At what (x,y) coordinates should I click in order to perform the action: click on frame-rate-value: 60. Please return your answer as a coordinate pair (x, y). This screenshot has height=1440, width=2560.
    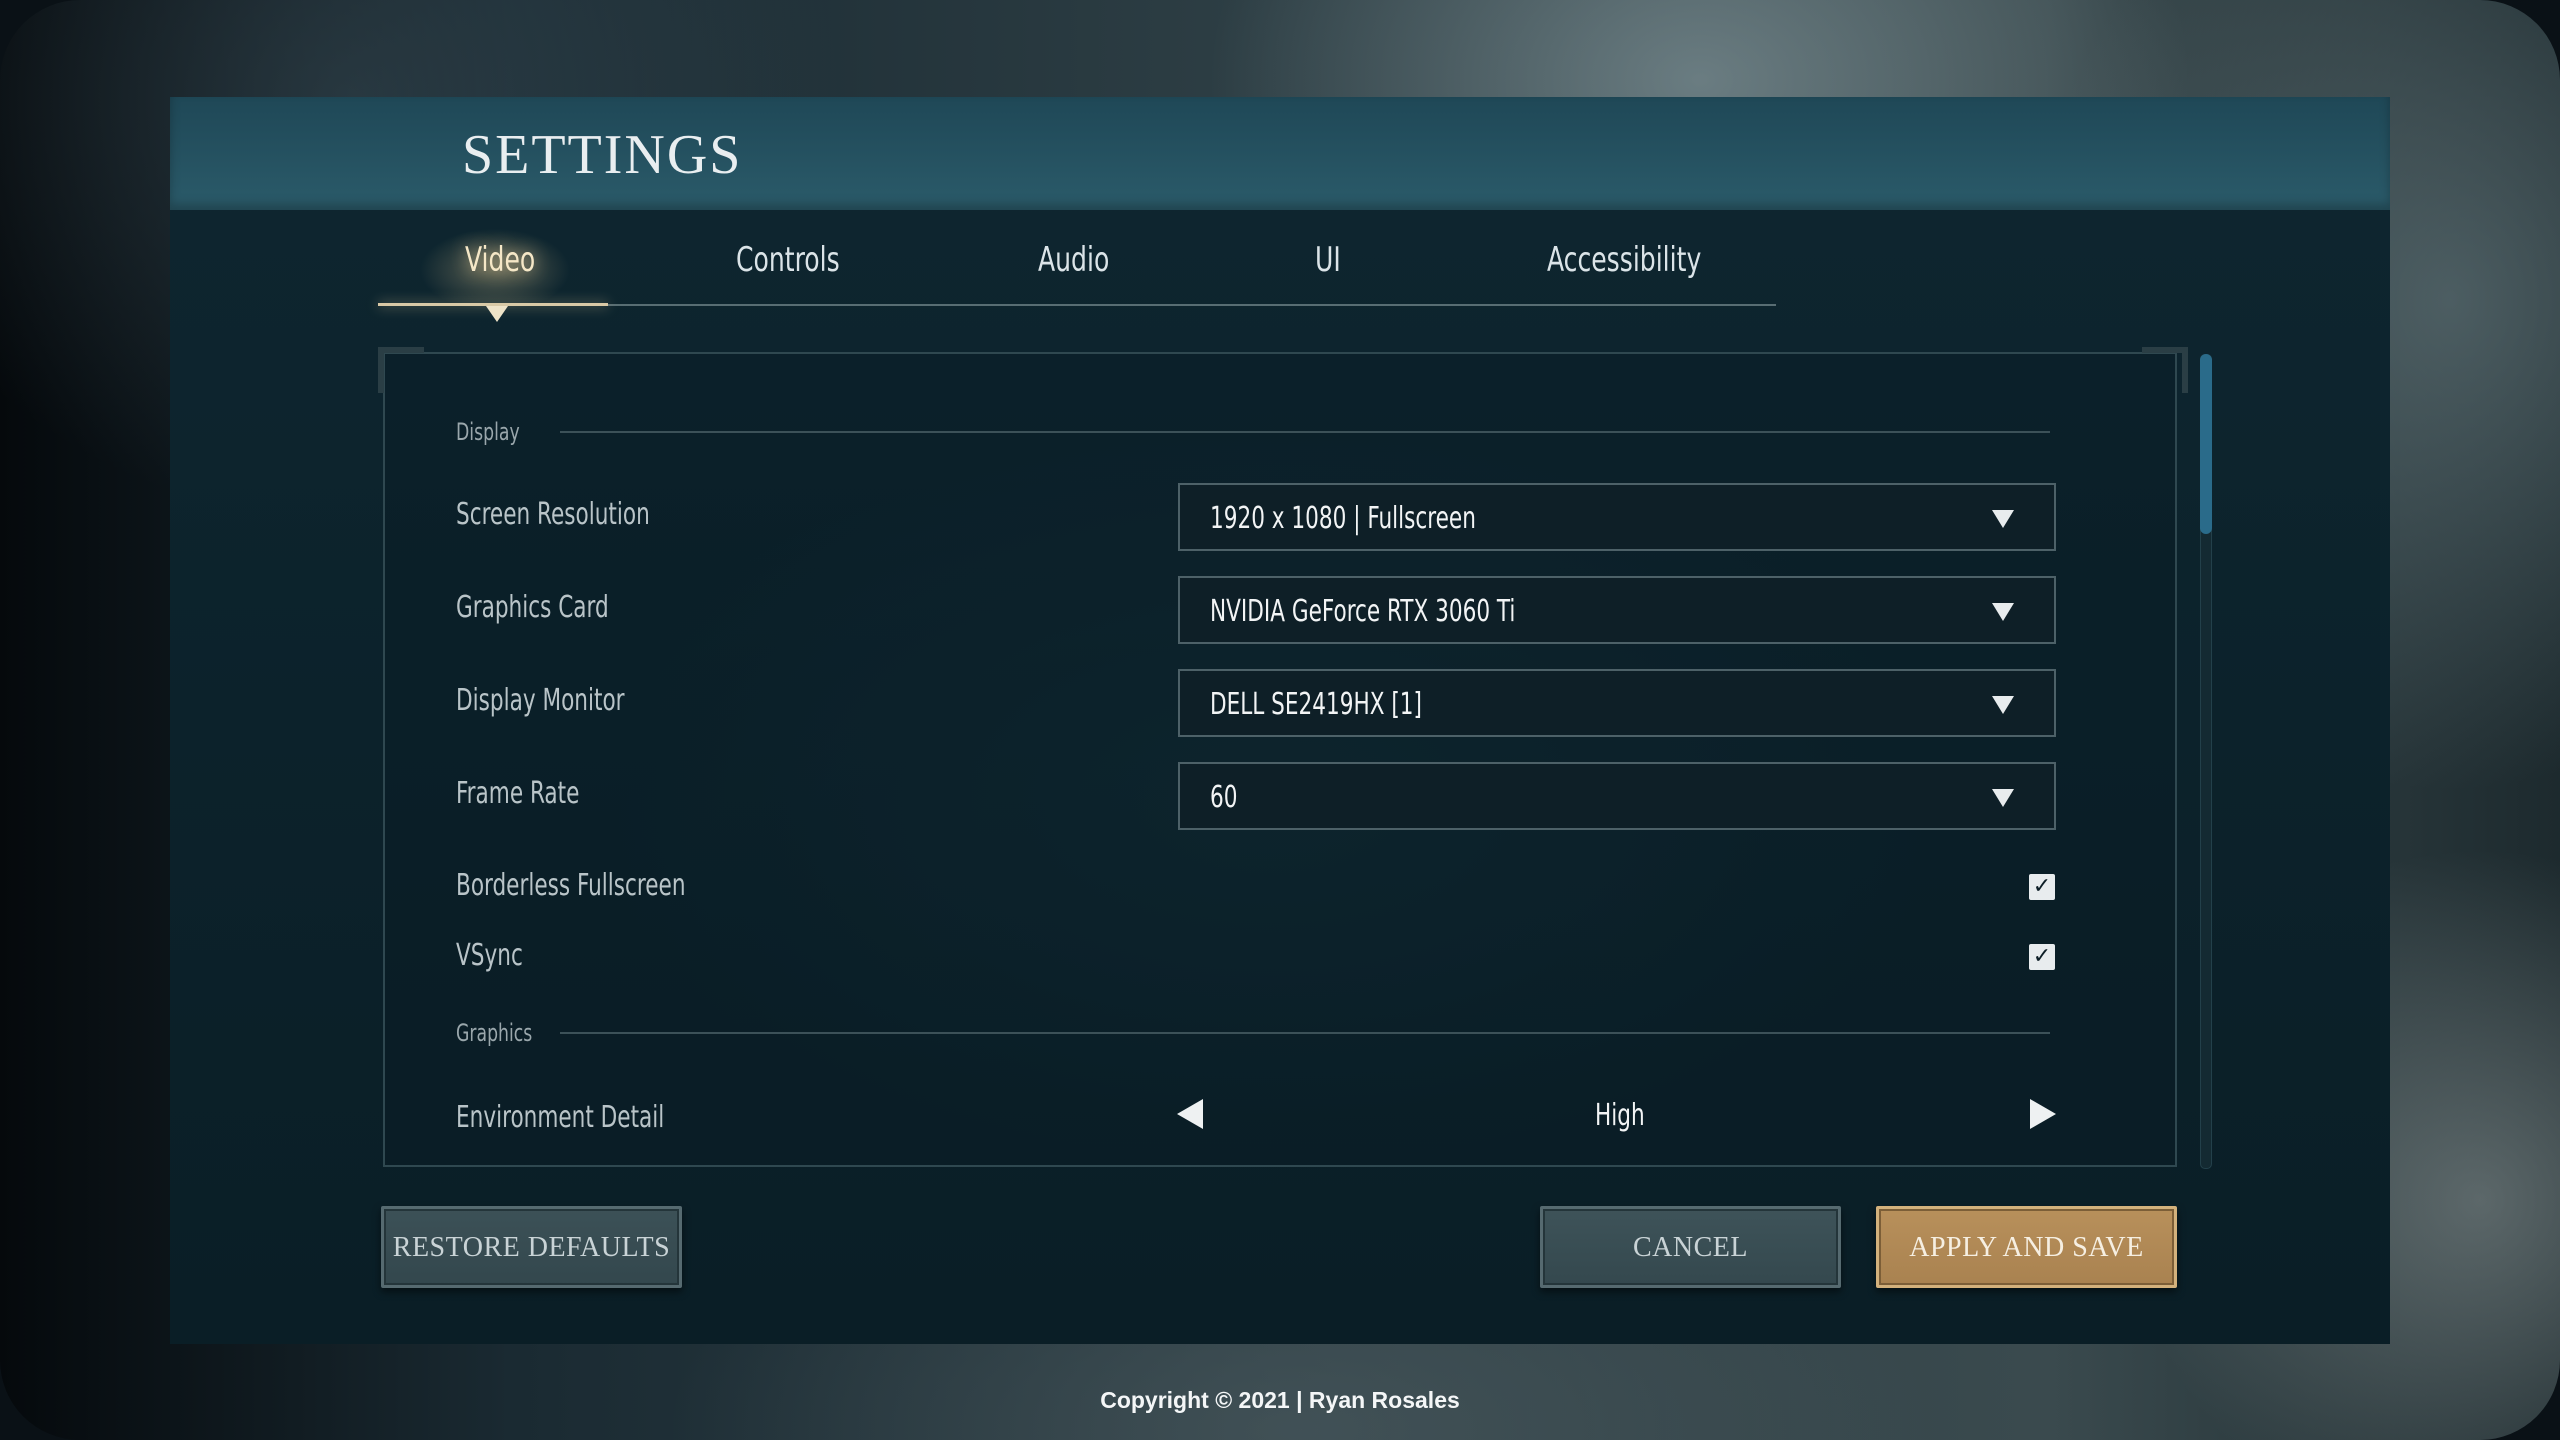
    Looking at the image, I should click on (1224, 797).